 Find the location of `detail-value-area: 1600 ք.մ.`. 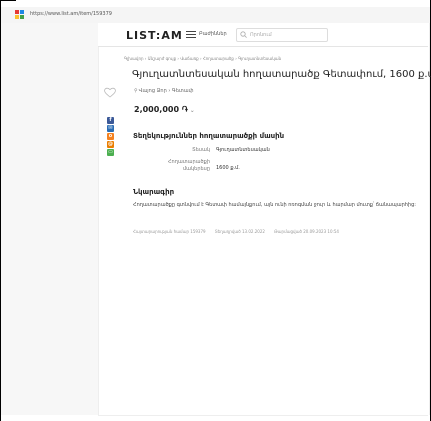

detail-value-area: 1600 ք.մ. is located at coordinates (228, 168).